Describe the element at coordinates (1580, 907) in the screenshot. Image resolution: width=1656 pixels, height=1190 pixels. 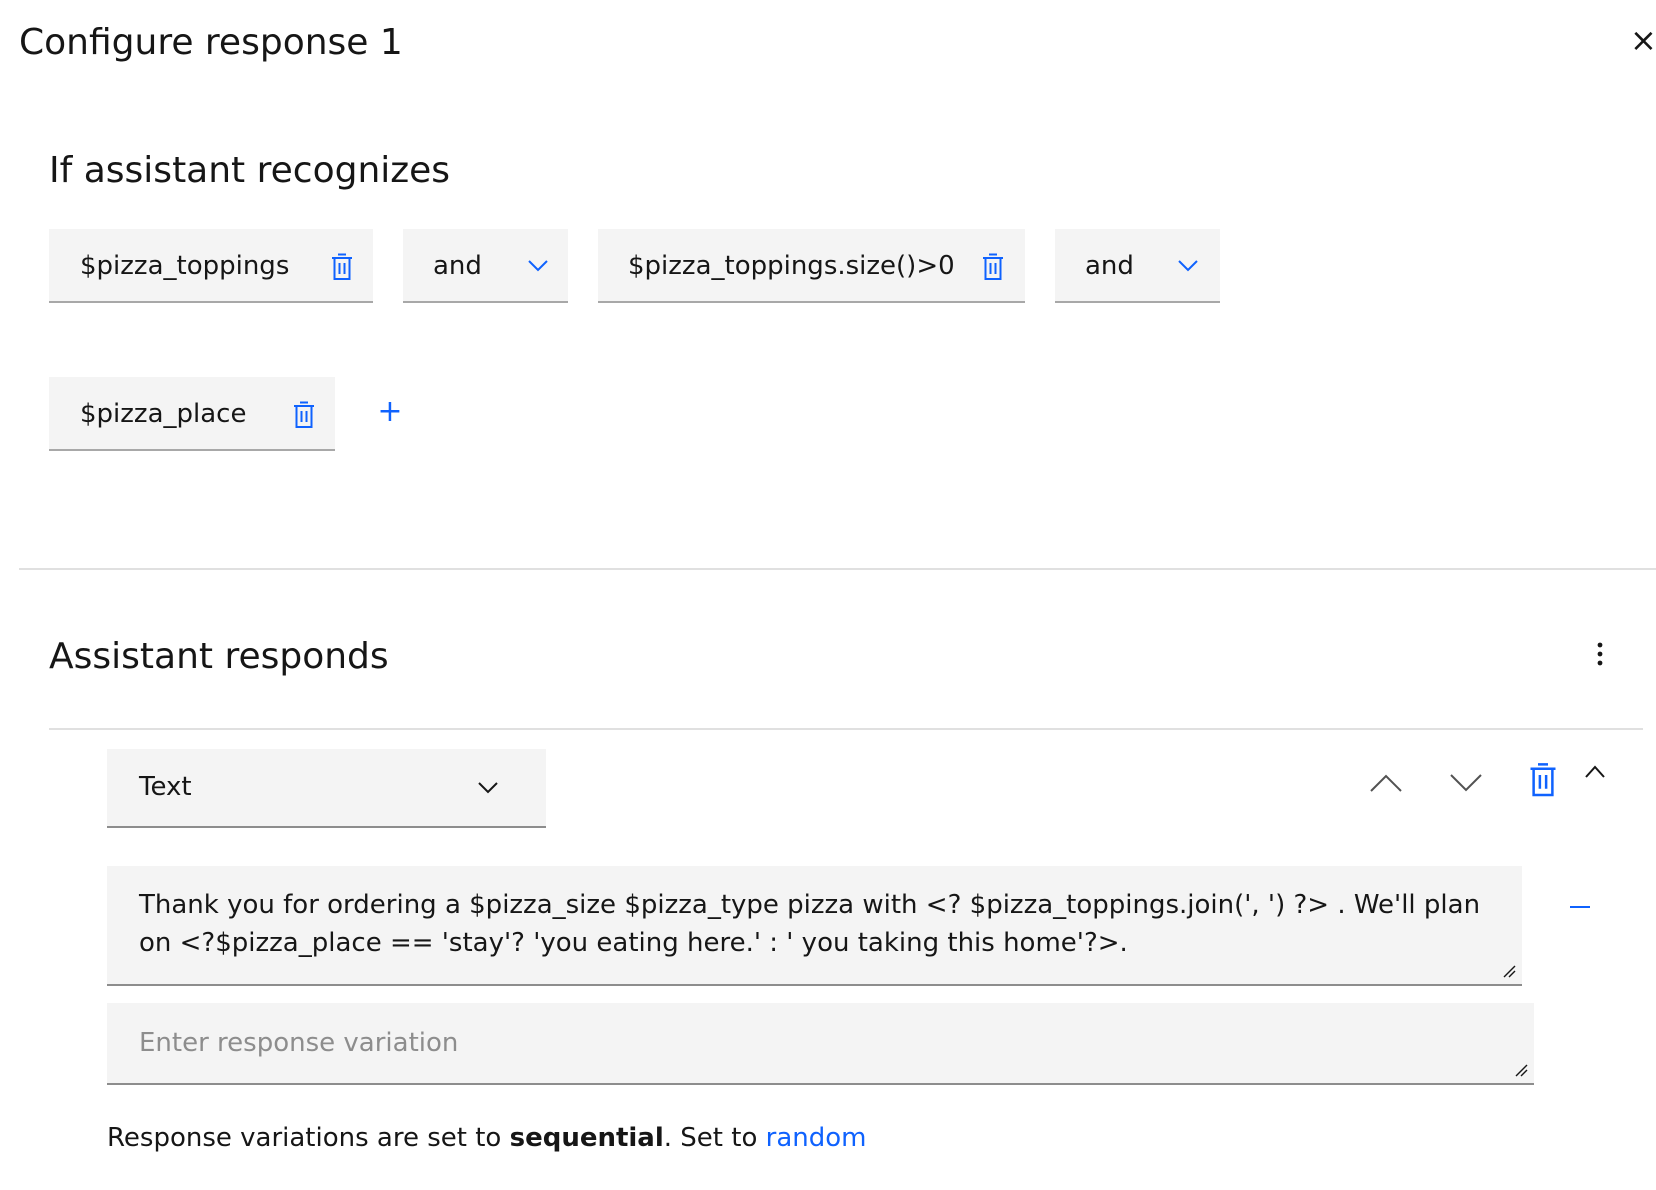
I see `remove-variation-minus-icon` at that location.